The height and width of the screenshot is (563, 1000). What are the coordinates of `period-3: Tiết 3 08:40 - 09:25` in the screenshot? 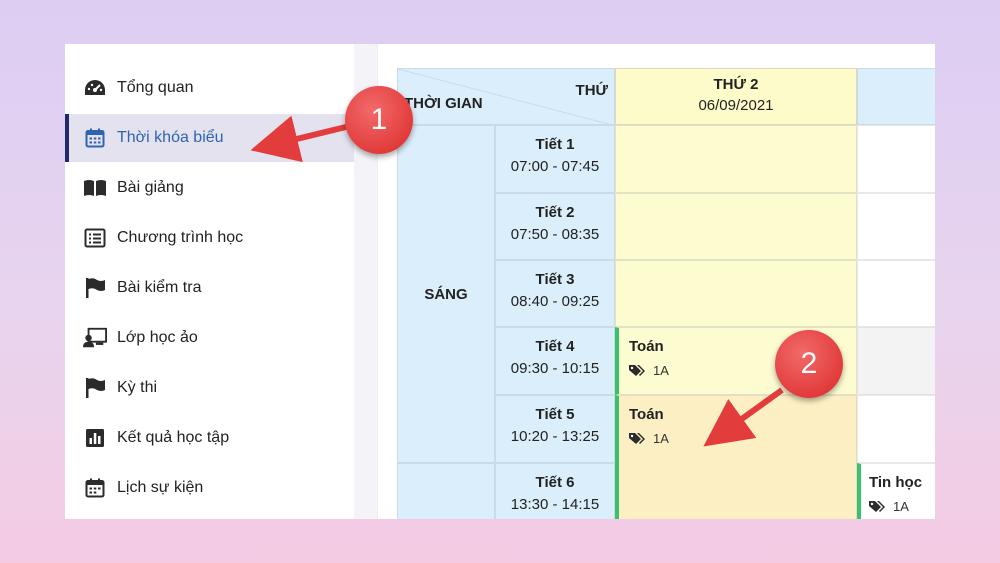 It's located at (555, 293).